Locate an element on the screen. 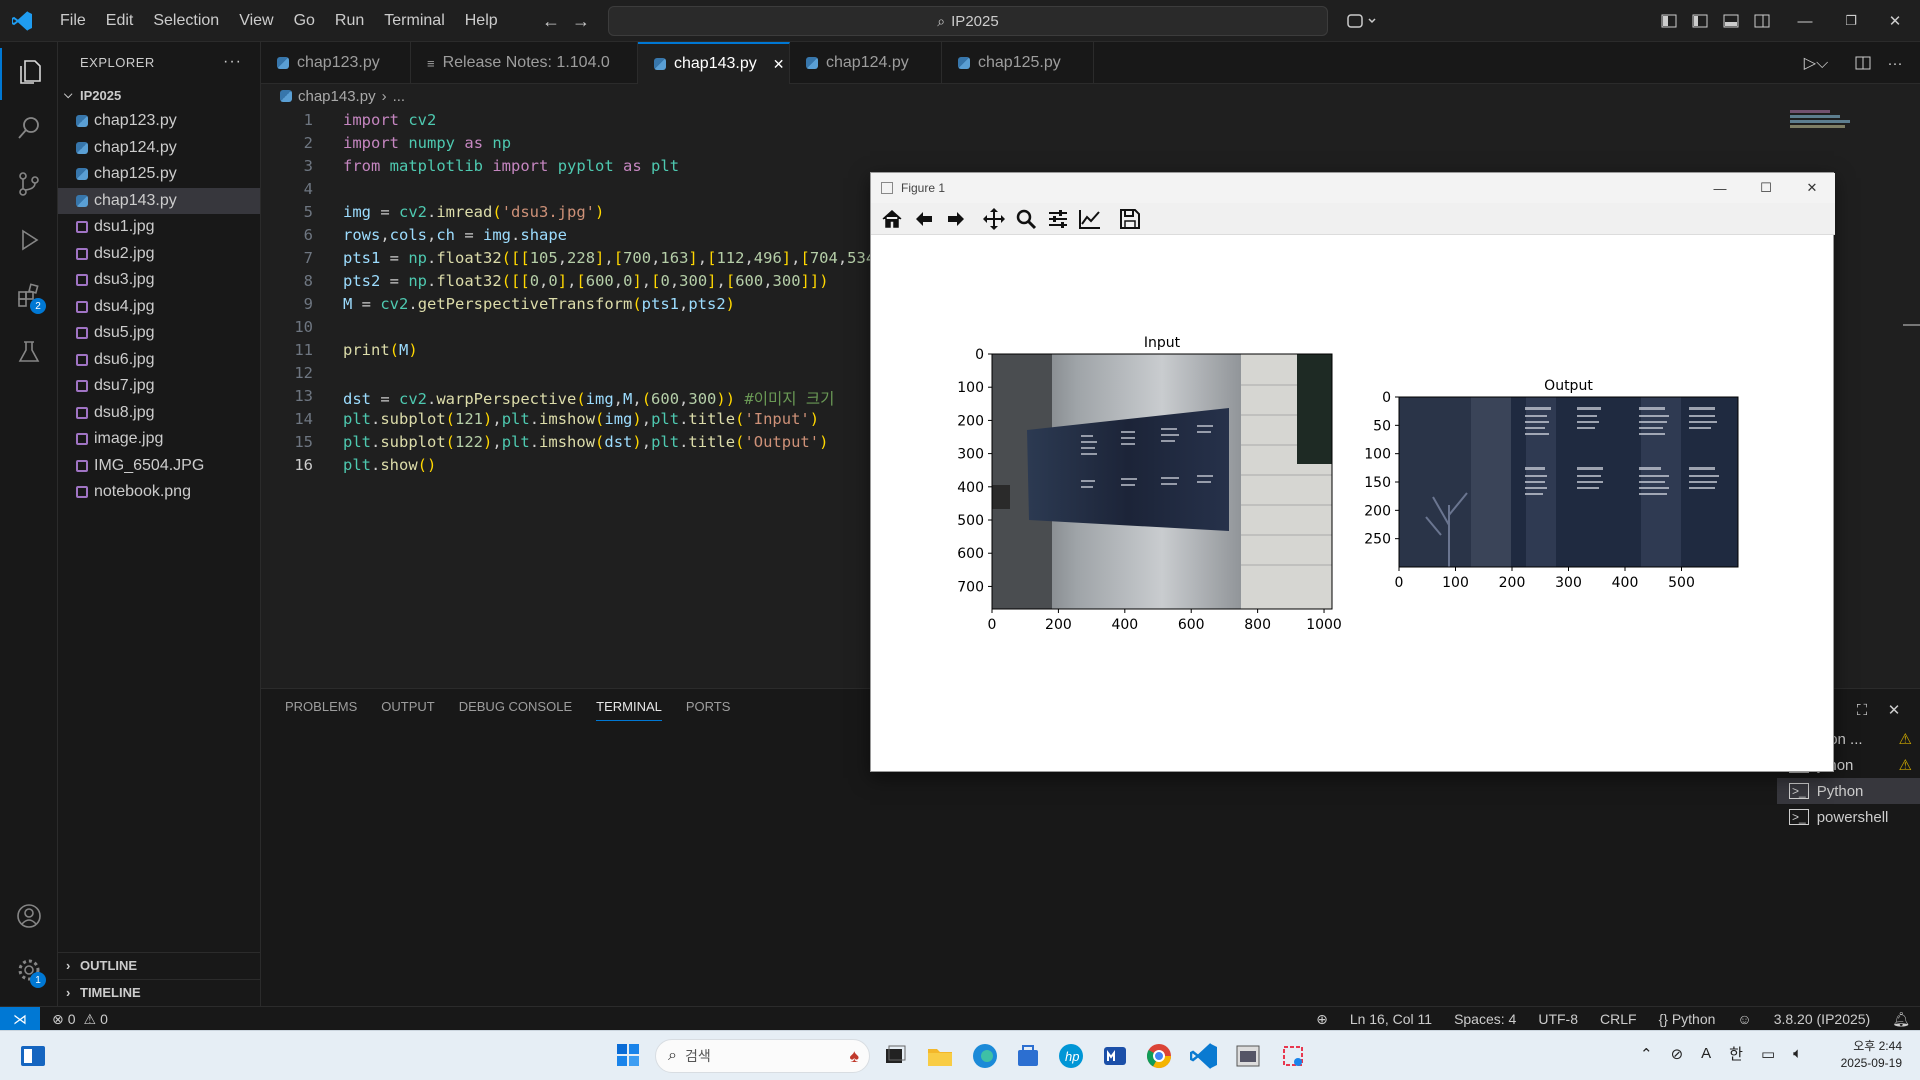 This screenshot has width=1920, height=1080. tab-chap143: chap143.py ✕ is located at coordinates (714, 63).